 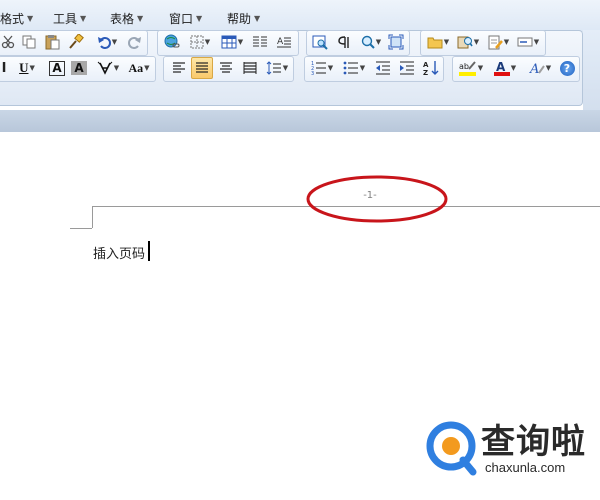 I want to click on menu-window: 窗口 ▼, so click(x=185, y=18).